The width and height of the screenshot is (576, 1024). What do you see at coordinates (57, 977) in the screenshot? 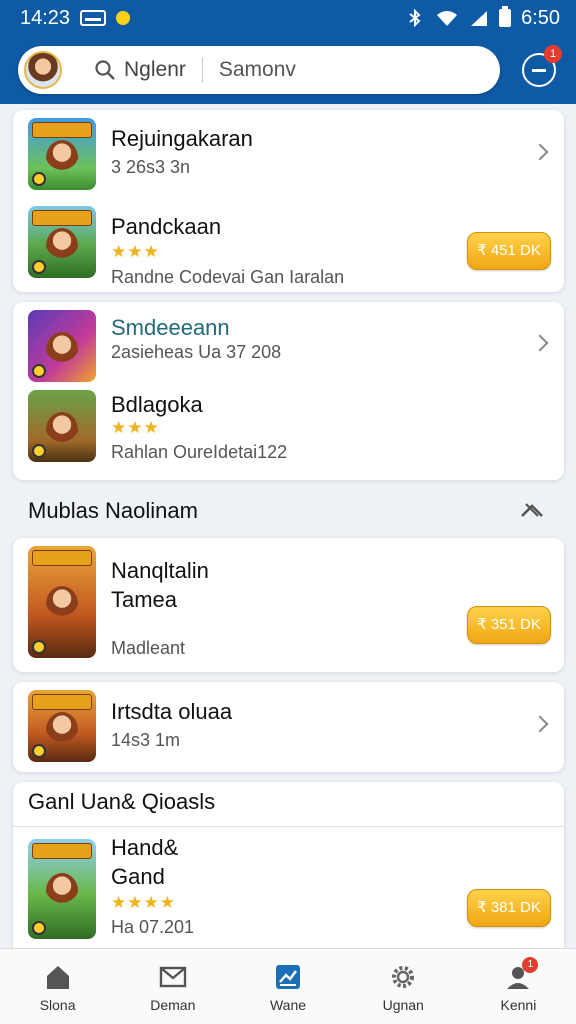
I see `home-icon` at bounding box center [57, 977].